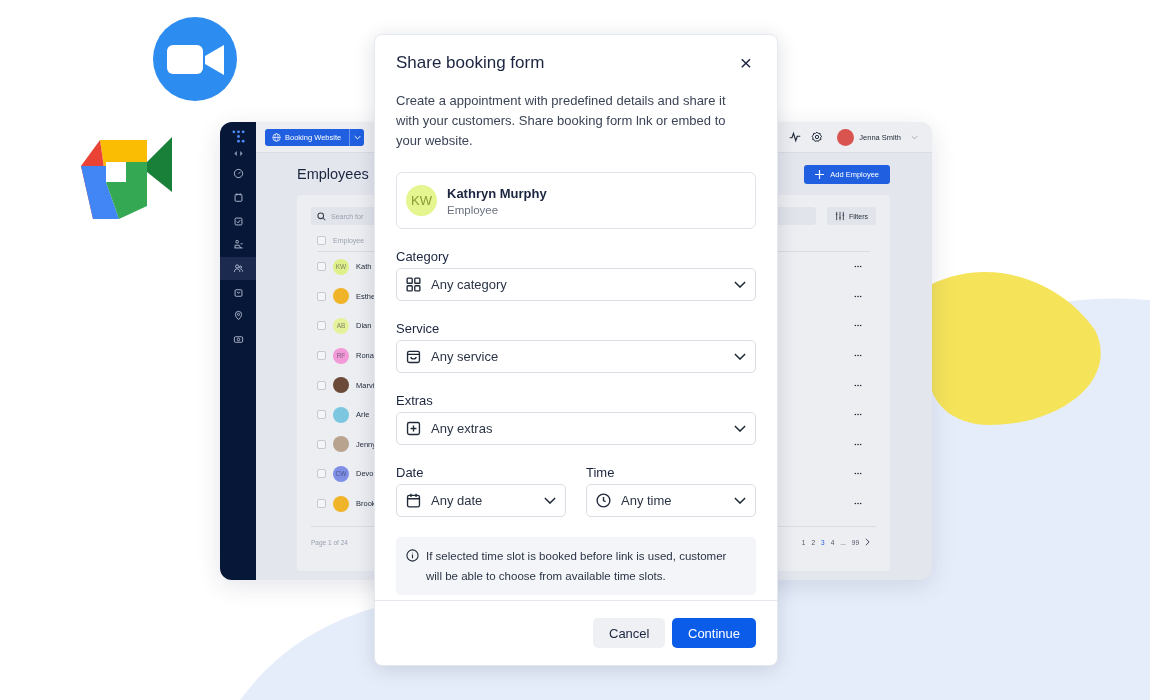  Describe the element at coordinates (867, 542) in the screenshot. I see `chevron-right-icon` at that location.